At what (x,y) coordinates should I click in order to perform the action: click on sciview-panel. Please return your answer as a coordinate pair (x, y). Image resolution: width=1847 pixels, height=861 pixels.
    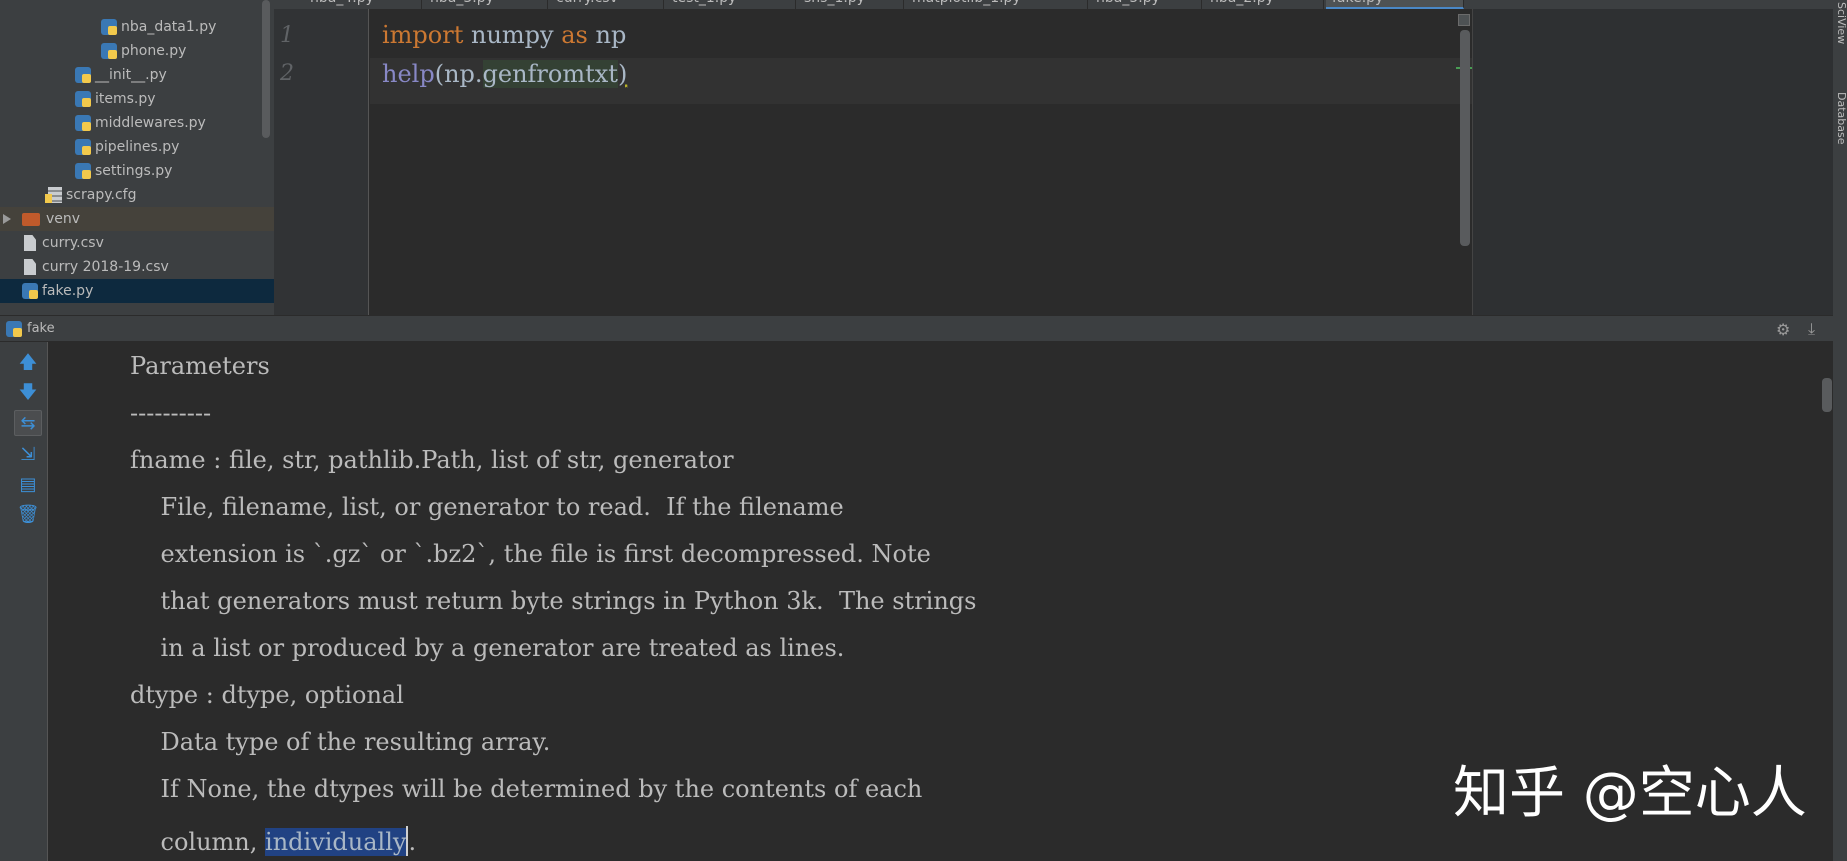
    Looking at the image, I should click on (1652, 162).